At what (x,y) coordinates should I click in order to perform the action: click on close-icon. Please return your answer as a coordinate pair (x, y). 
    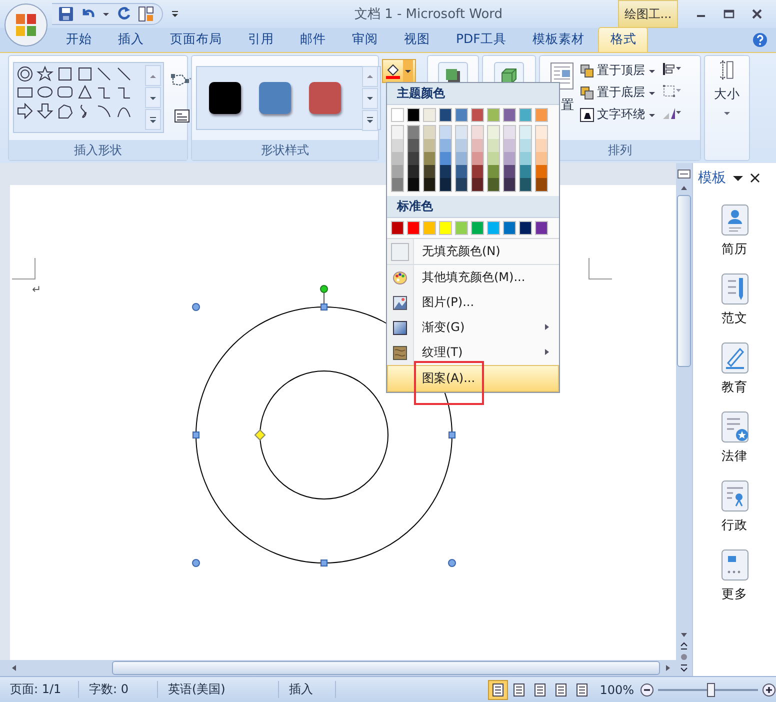
    Looking at the image, I should click on (755, 178).